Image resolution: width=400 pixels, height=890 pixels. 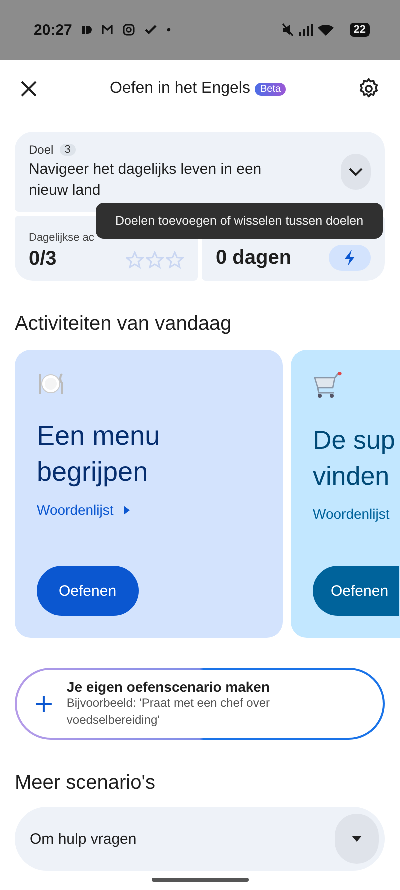 I want to click on stat-label: Dagelijkse ac, so click(x=62, y=238).